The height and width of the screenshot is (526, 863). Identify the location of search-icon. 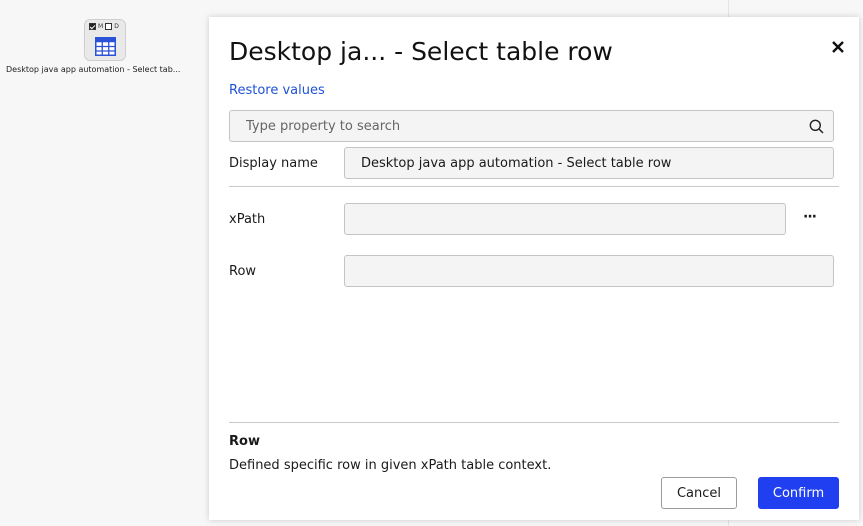
(816, 126).